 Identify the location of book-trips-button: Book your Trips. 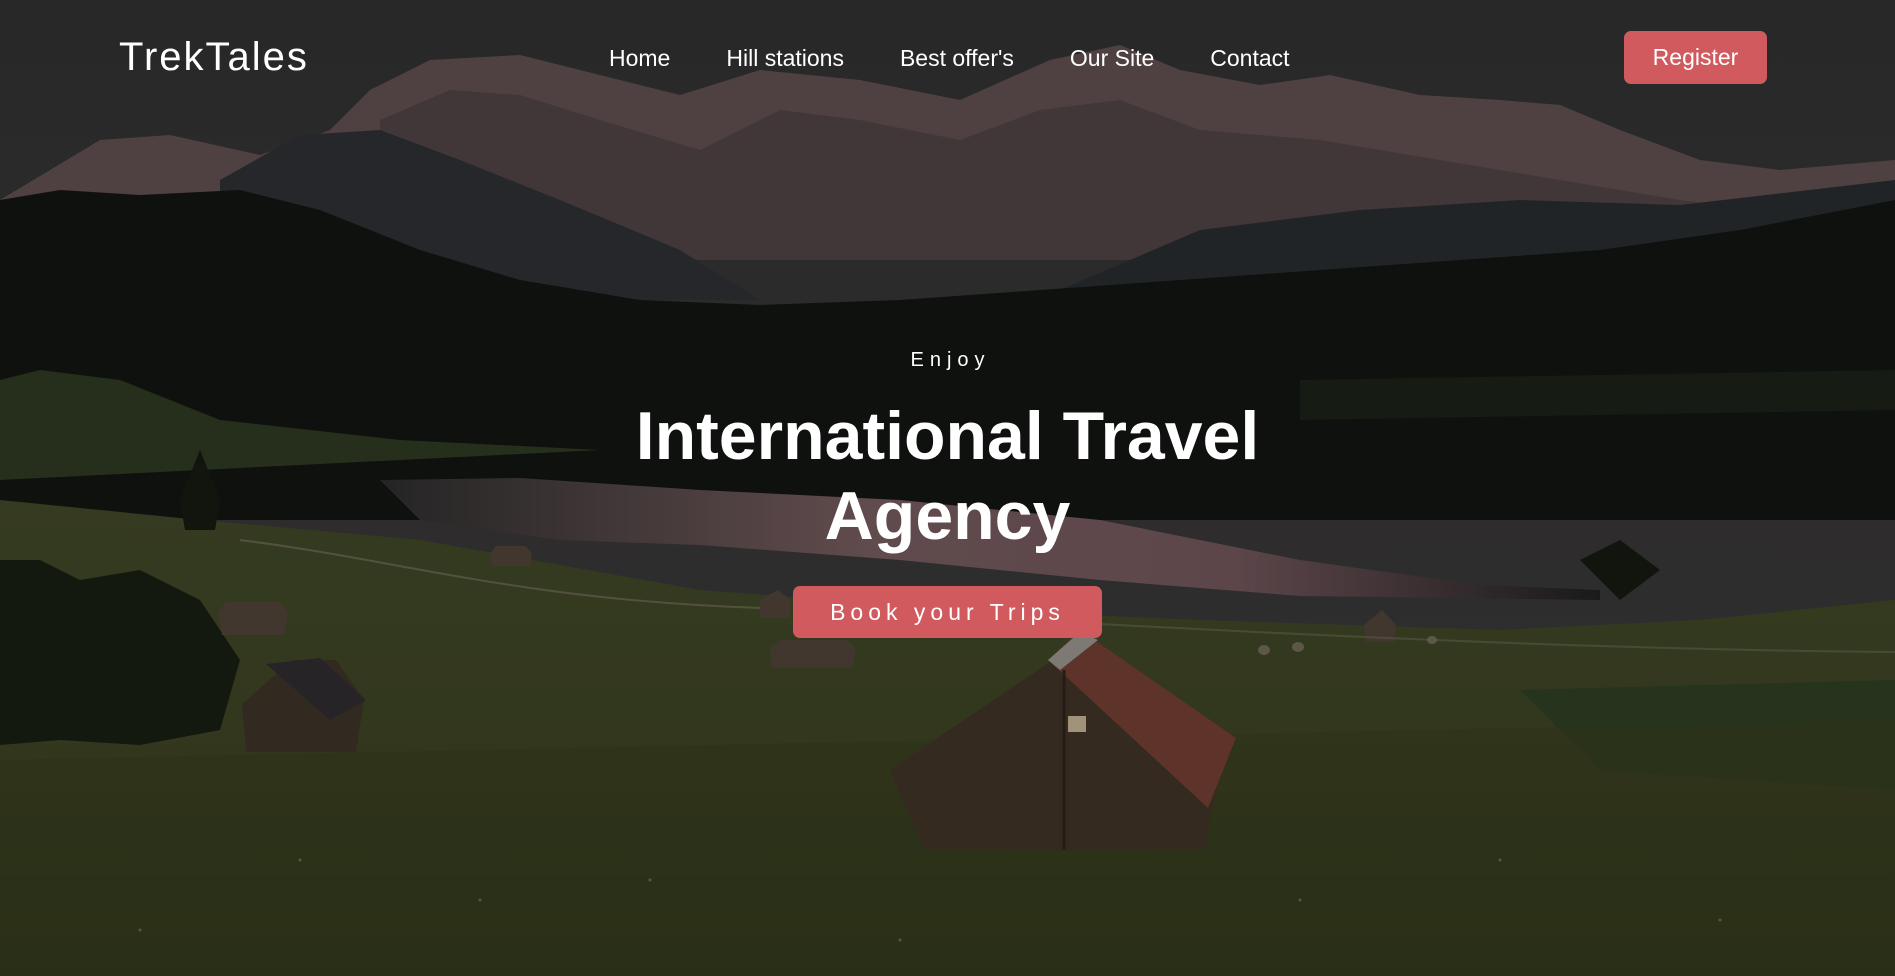
(947, 612).